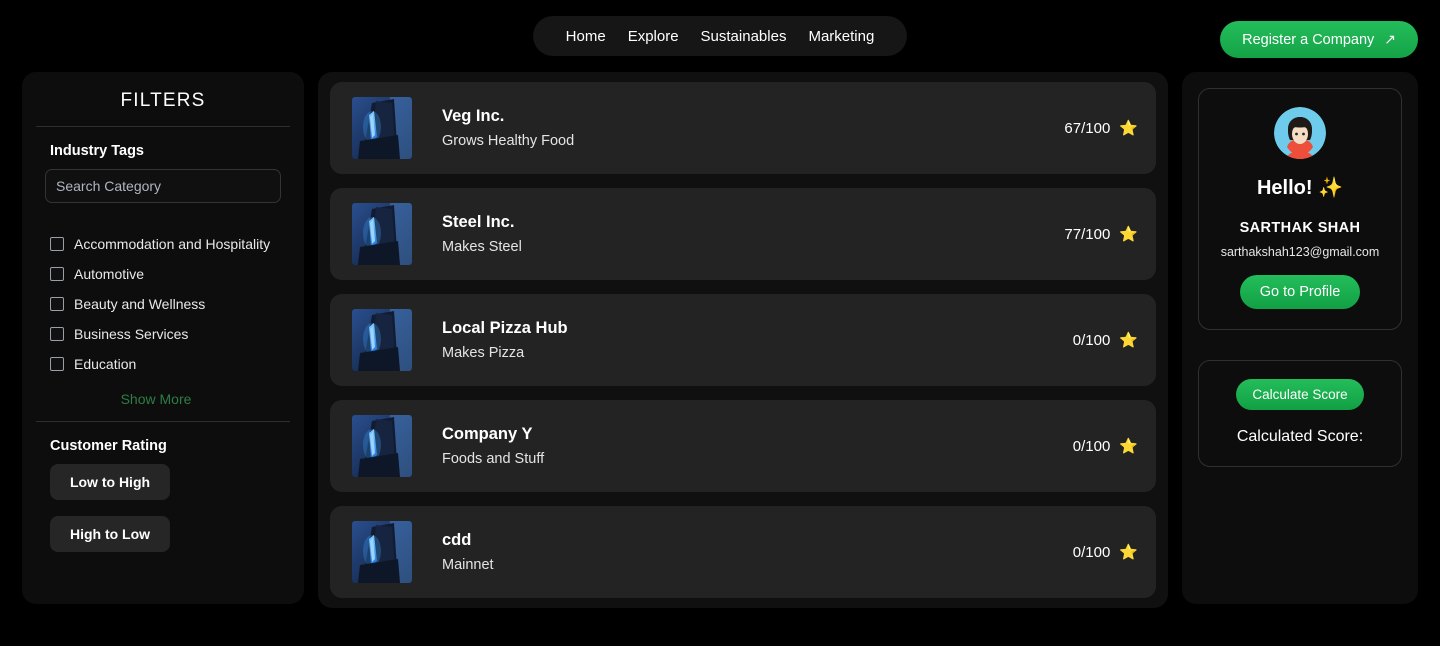  What do you see at coordinates (1087, 128) in the screenshot?
I see `company-score-value: 67/100` at bounding box center [1087, 128].